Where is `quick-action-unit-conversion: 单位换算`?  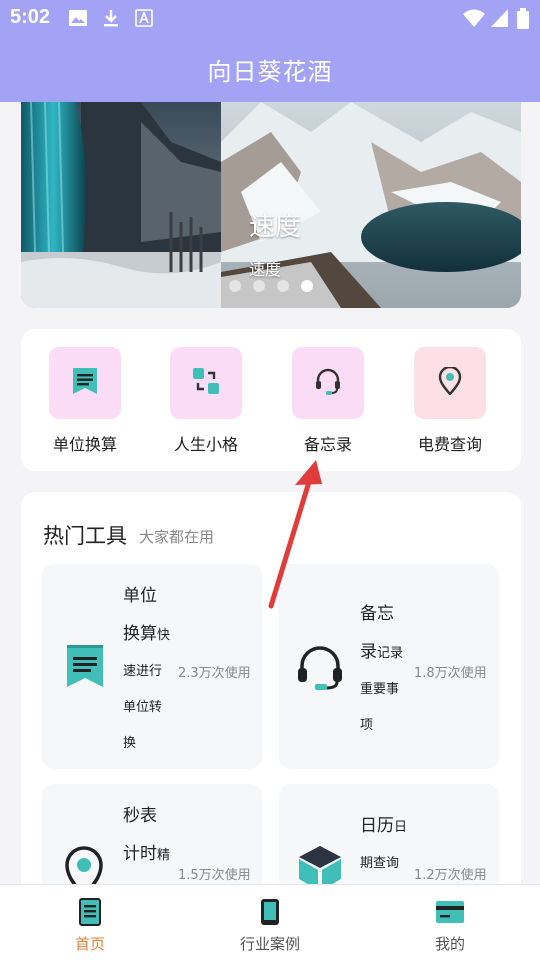 quick-action-unit-conversion: 单位换算 is located at coordinates (85, 401).